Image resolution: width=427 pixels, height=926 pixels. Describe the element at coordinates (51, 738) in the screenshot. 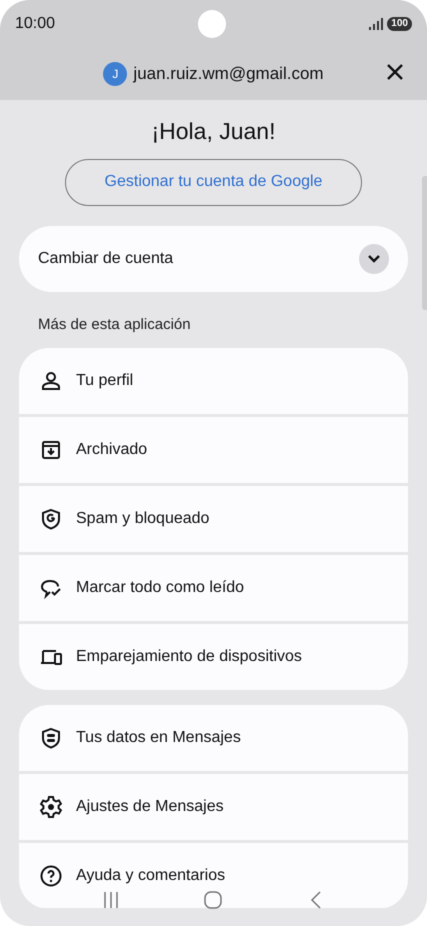

I see `privacy-shield-icon` at that location.